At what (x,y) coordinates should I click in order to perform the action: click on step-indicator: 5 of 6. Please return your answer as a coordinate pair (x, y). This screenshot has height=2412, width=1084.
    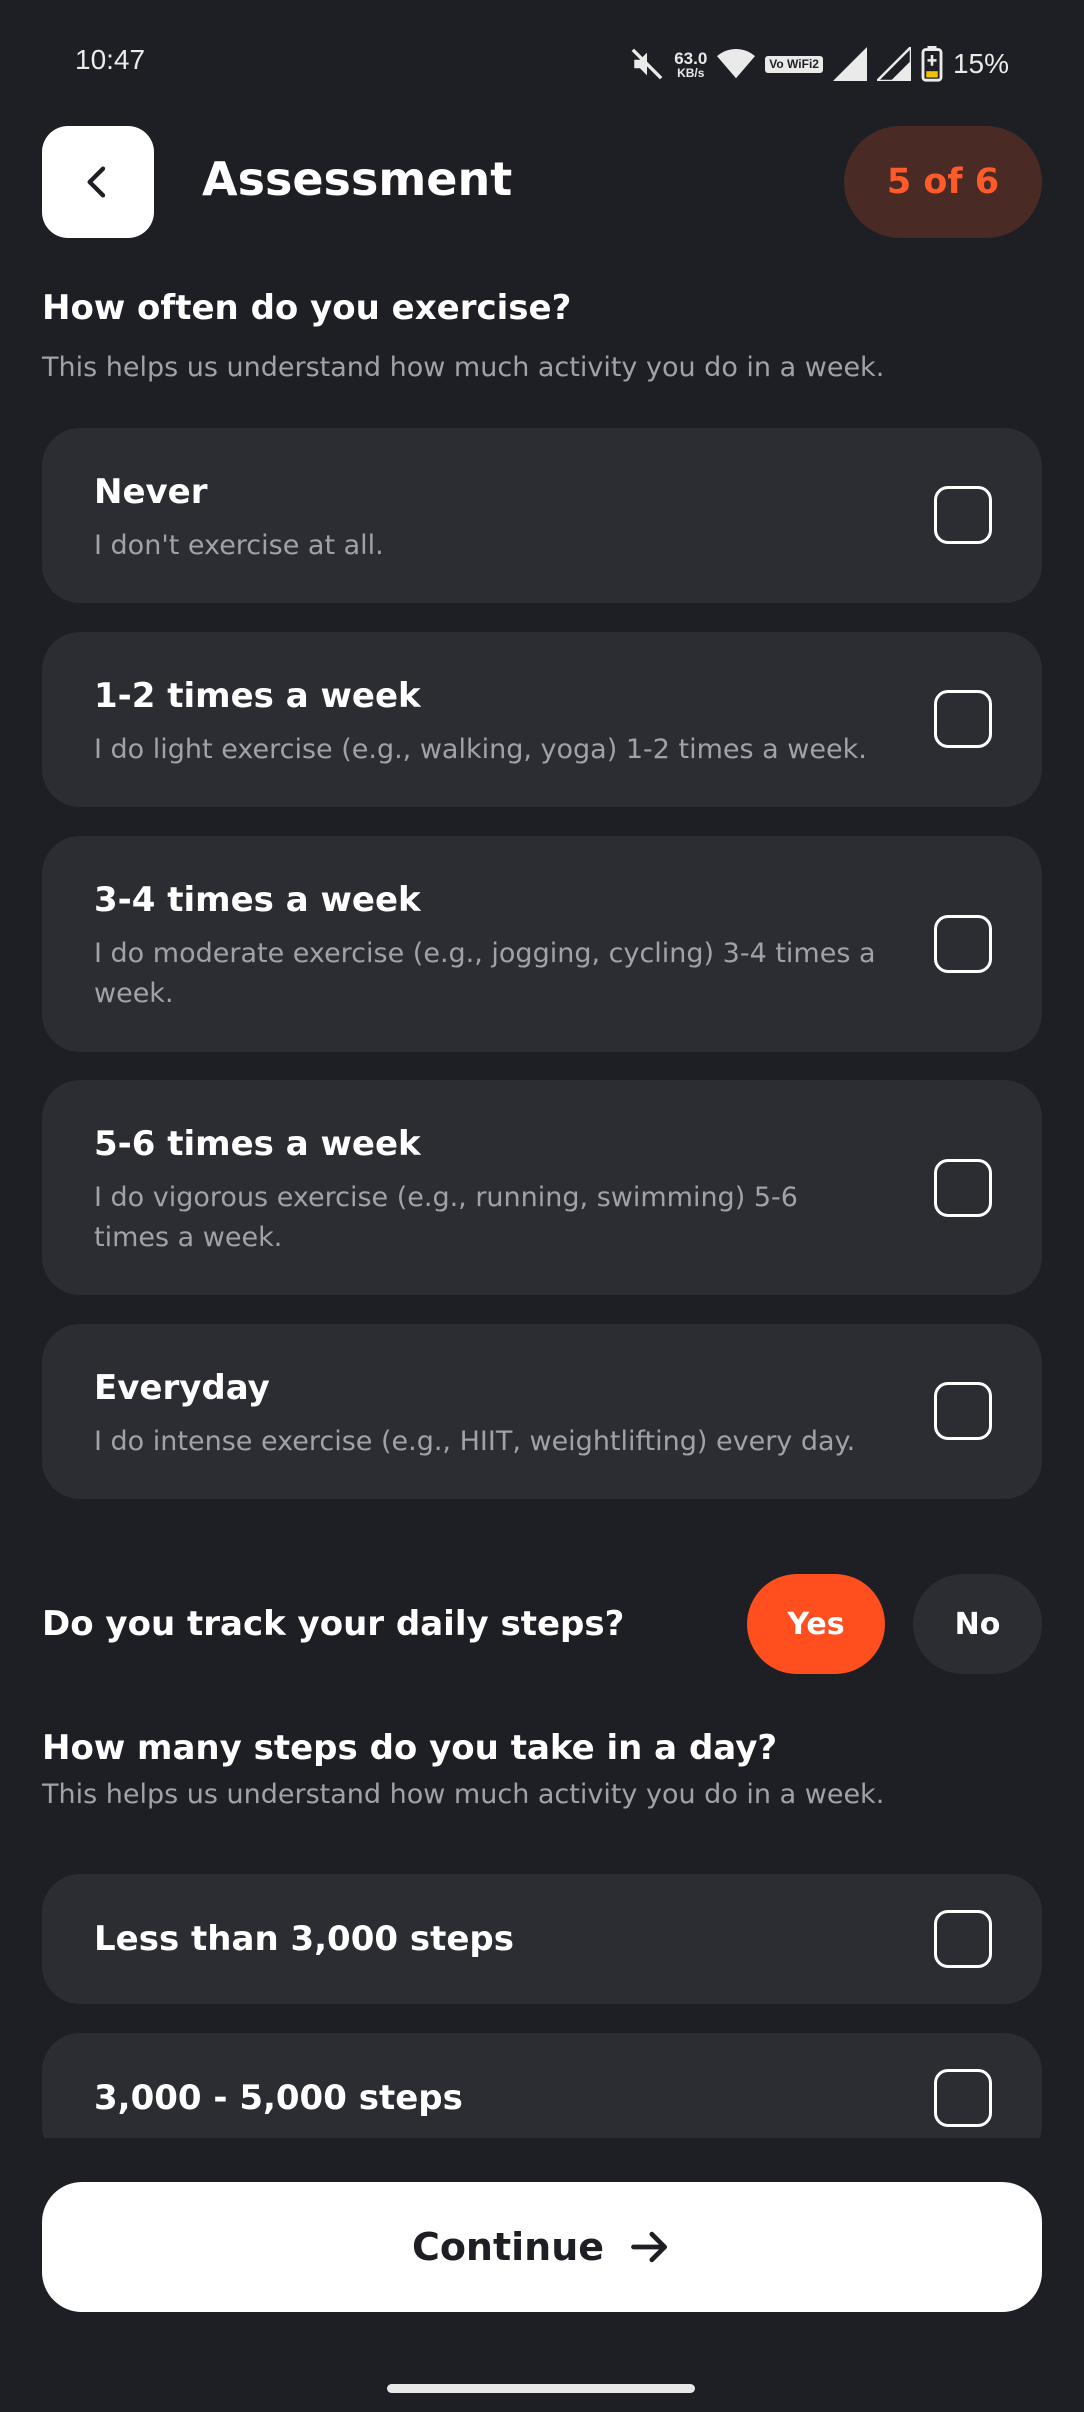
    Looking at the image, I should click on (943, 182).